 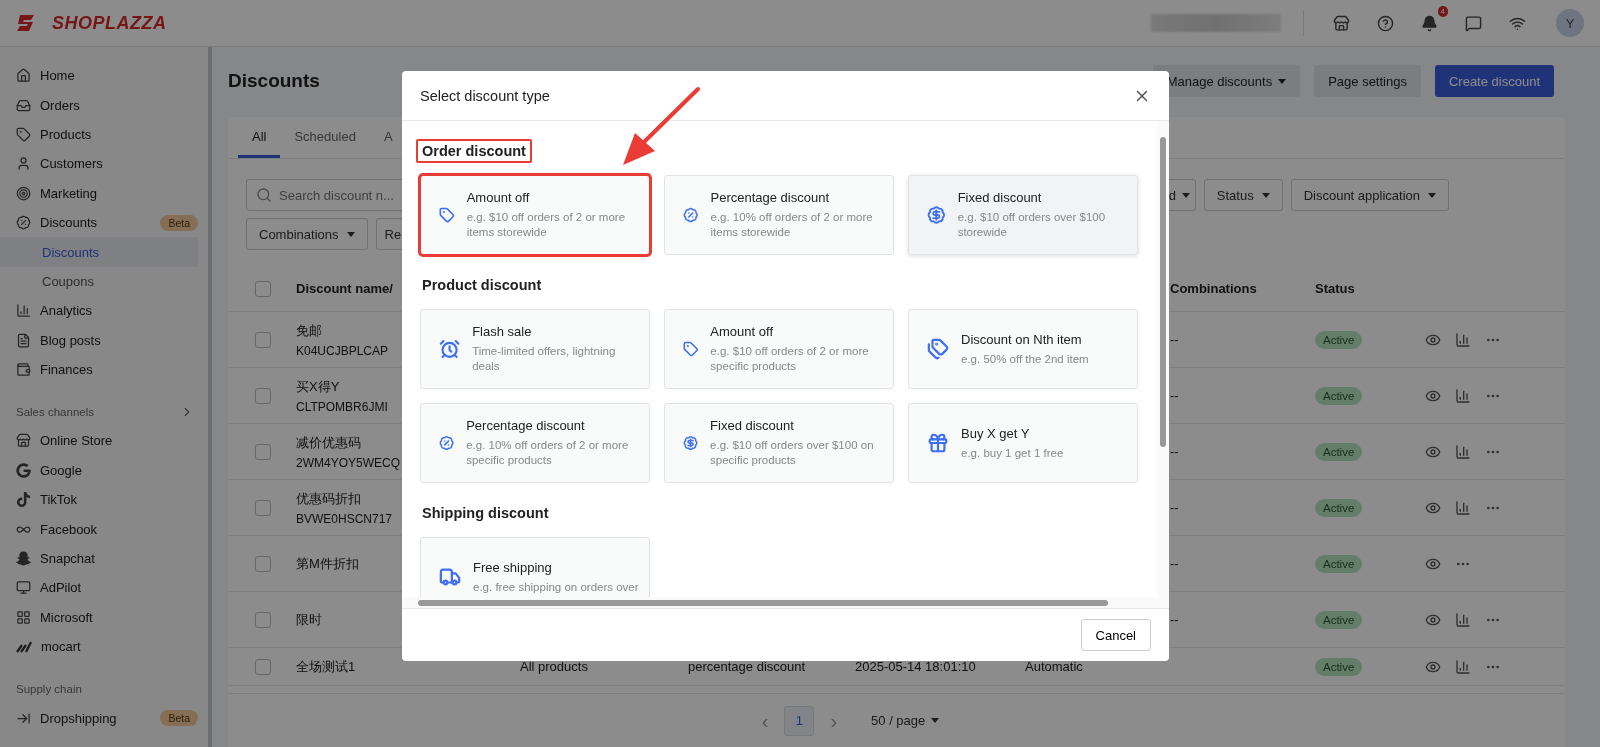 I want to click on beta-badge: Beta, so click(x=179, y=718).